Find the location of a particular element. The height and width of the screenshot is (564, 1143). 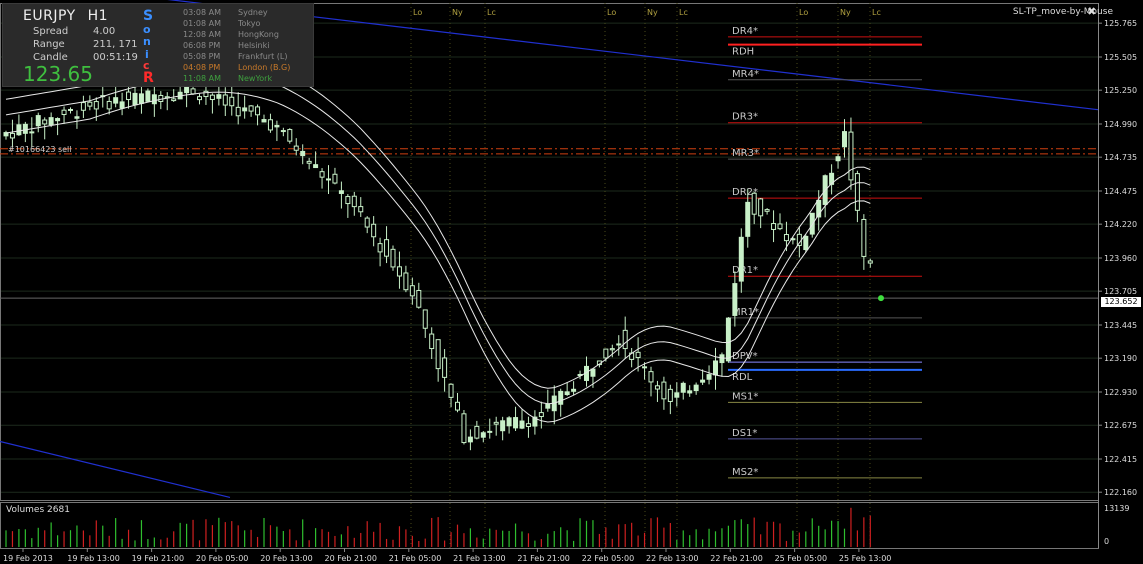

time-tick-label: 19 Feb 21:00 is located at coordinates (158, 558).